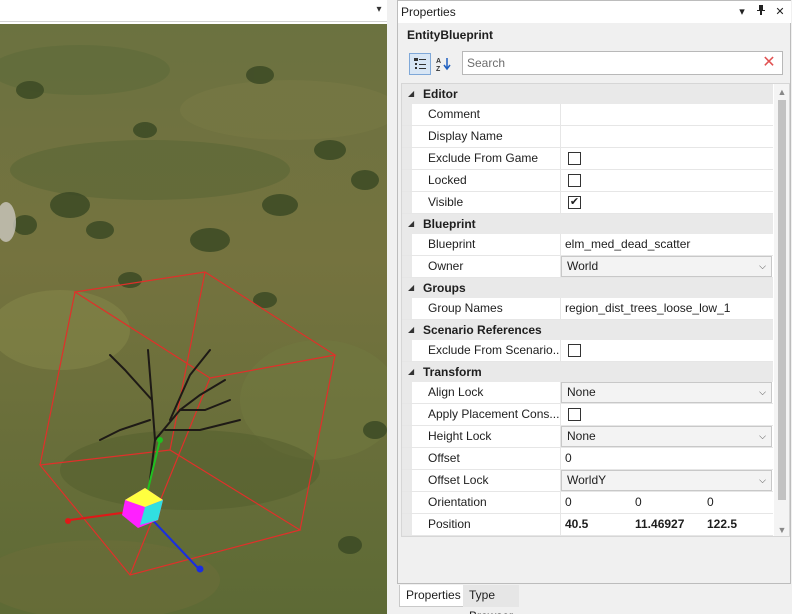 The height and width of the screenshot is (614, 792). Describe the element at coordinates (456, 392) in the screenshot. I see `property-name: Align Lock` at that location.